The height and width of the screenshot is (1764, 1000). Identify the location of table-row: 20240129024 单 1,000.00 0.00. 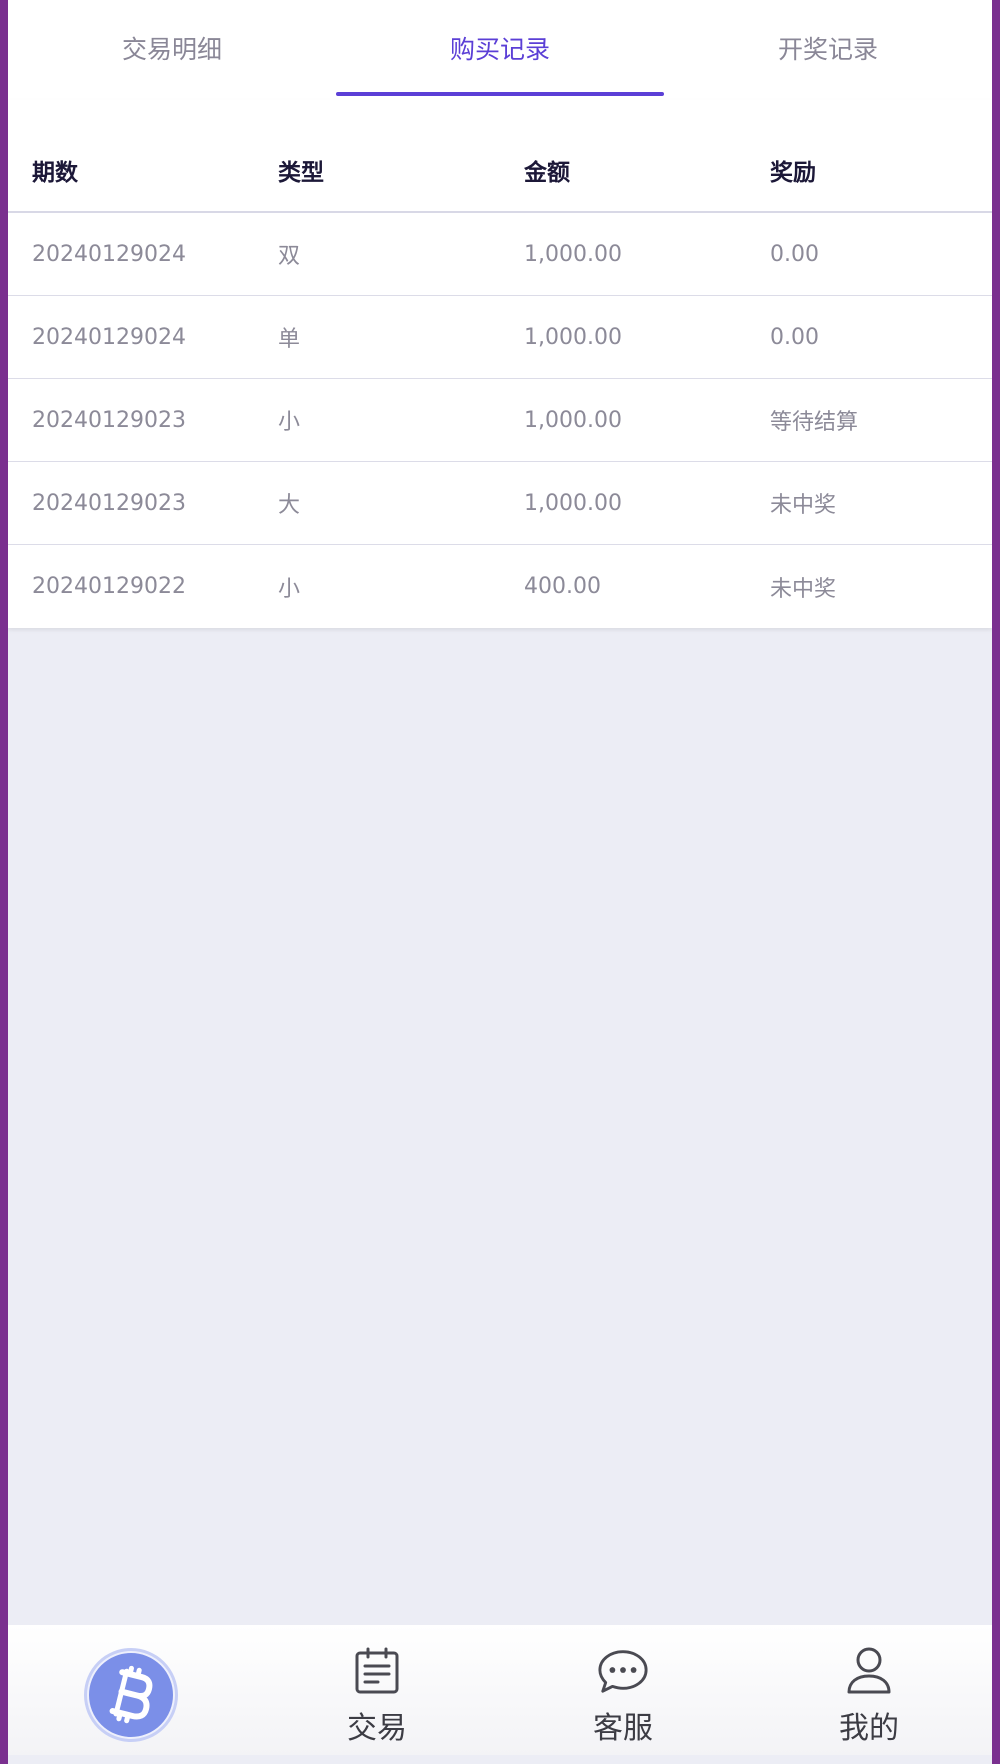
(500, 337).